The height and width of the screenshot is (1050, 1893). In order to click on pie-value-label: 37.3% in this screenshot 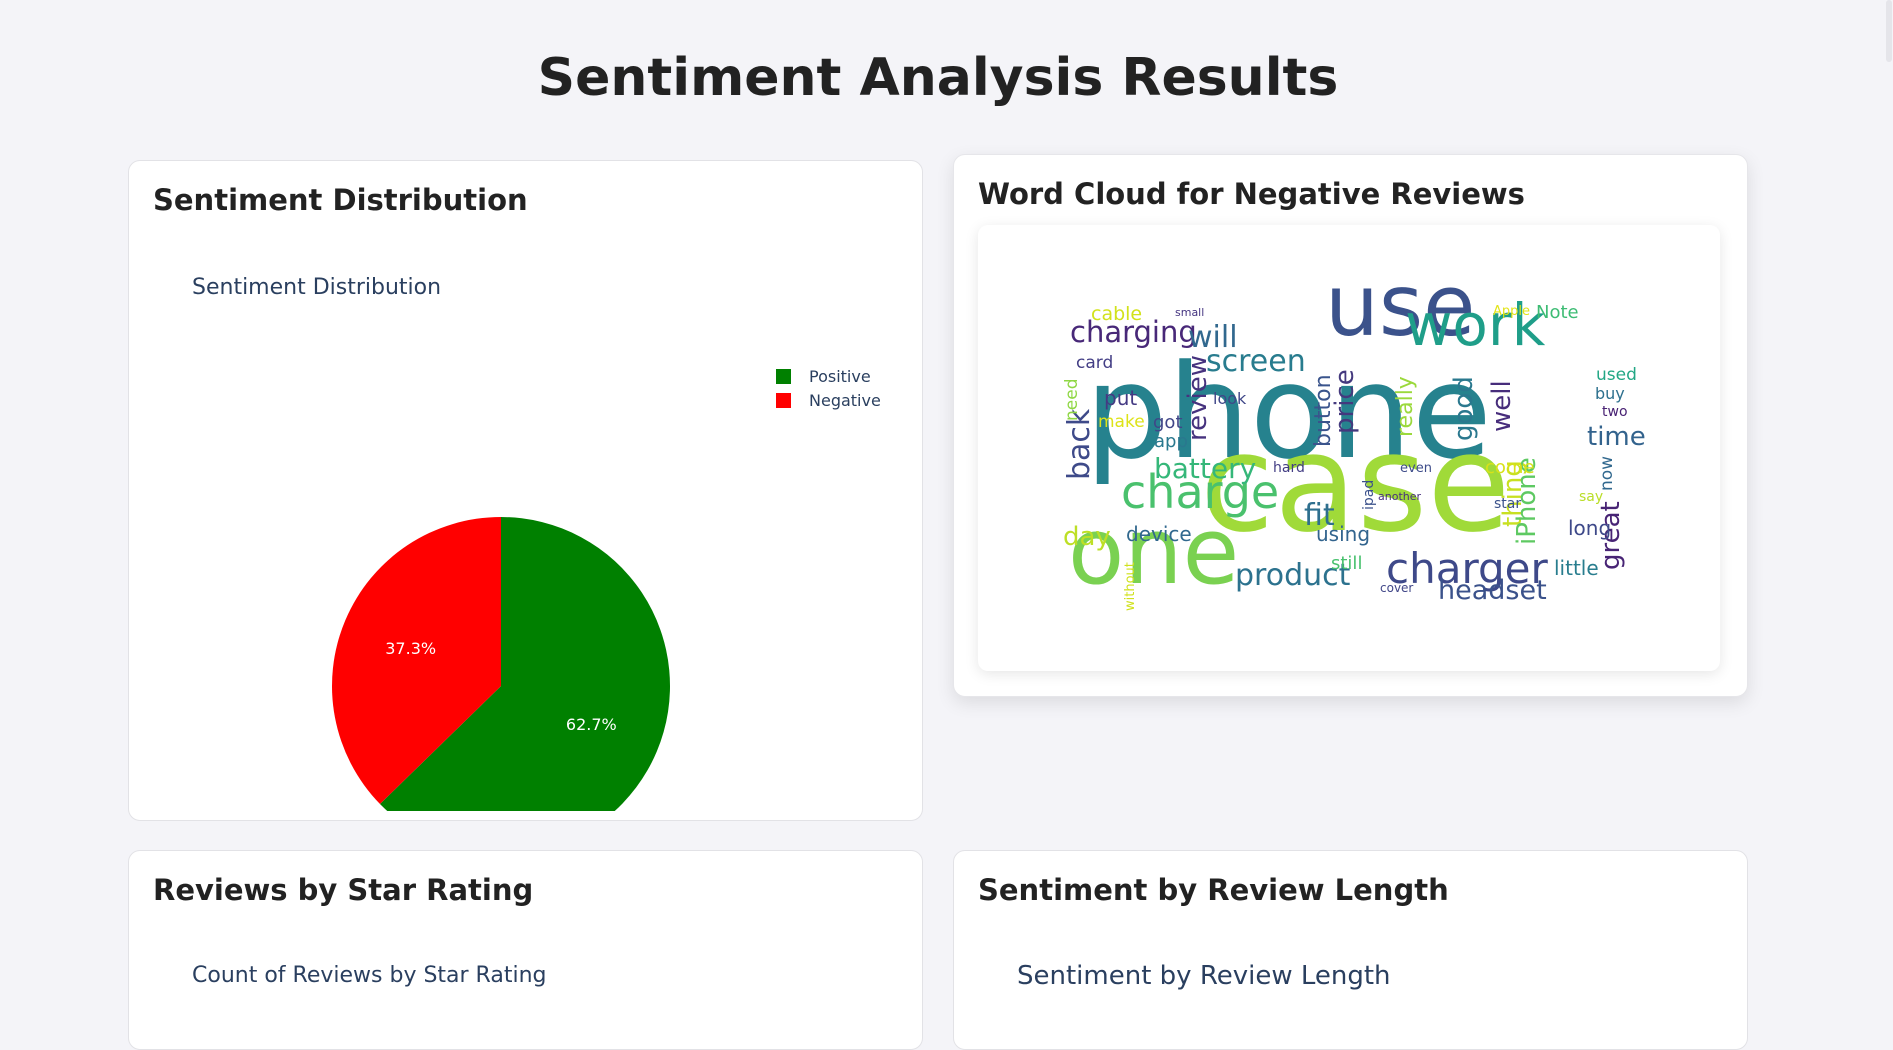, I will do `click(410, 648)`.